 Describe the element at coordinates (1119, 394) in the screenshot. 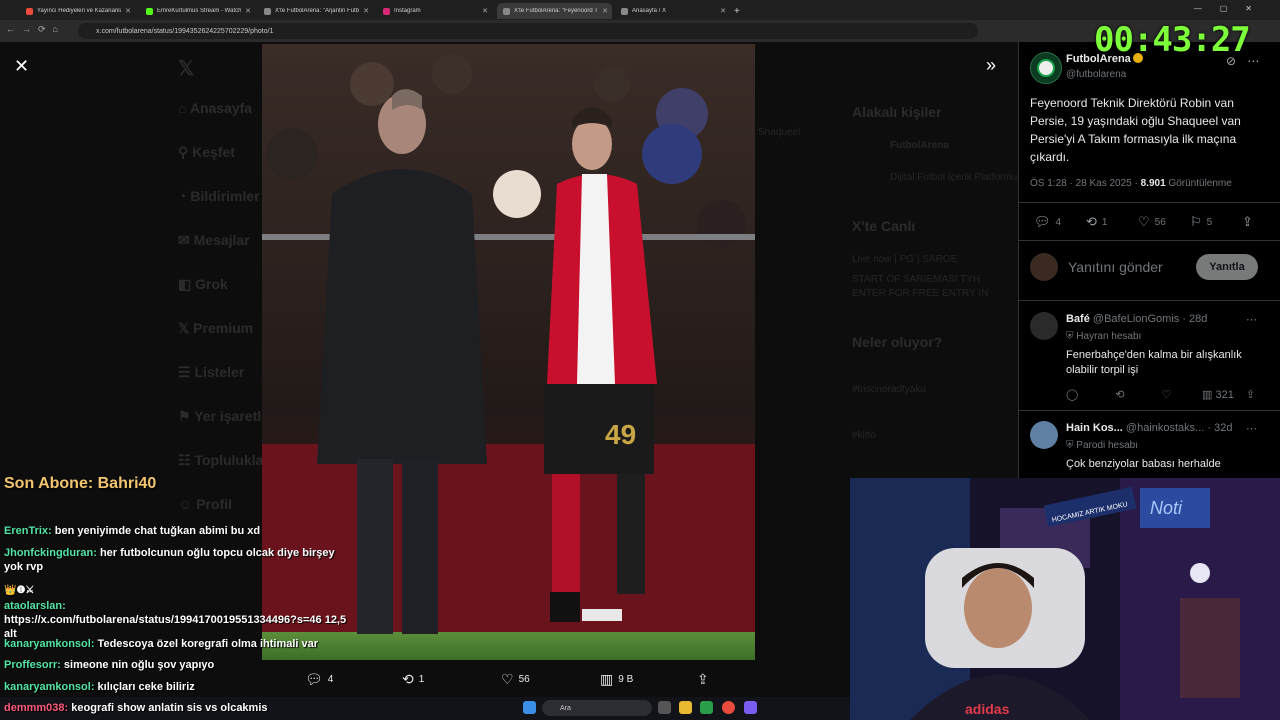

I see `reply-actions: ◯ ⟲ ♡` at that location.